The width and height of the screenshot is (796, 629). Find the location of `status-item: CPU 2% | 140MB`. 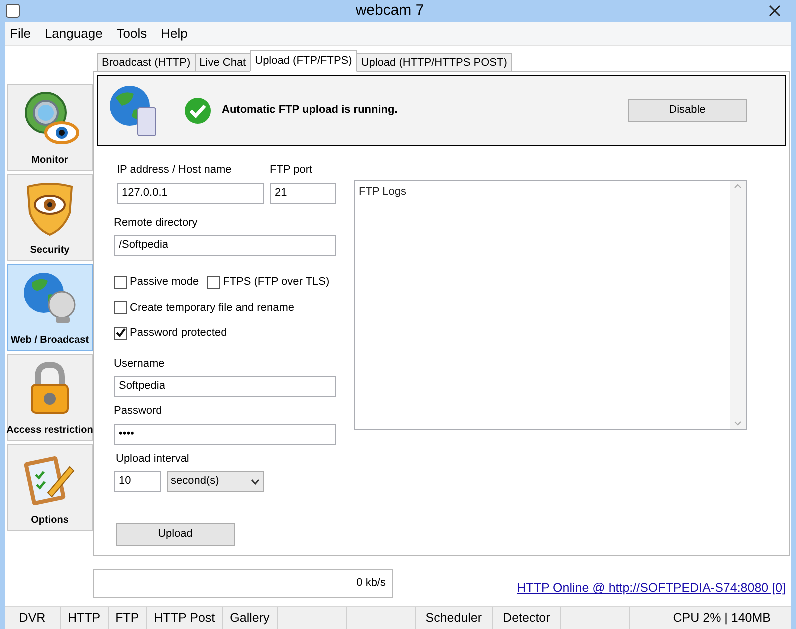

status-item: CPU 2% | 140MB is located at coordinates (722, 618).